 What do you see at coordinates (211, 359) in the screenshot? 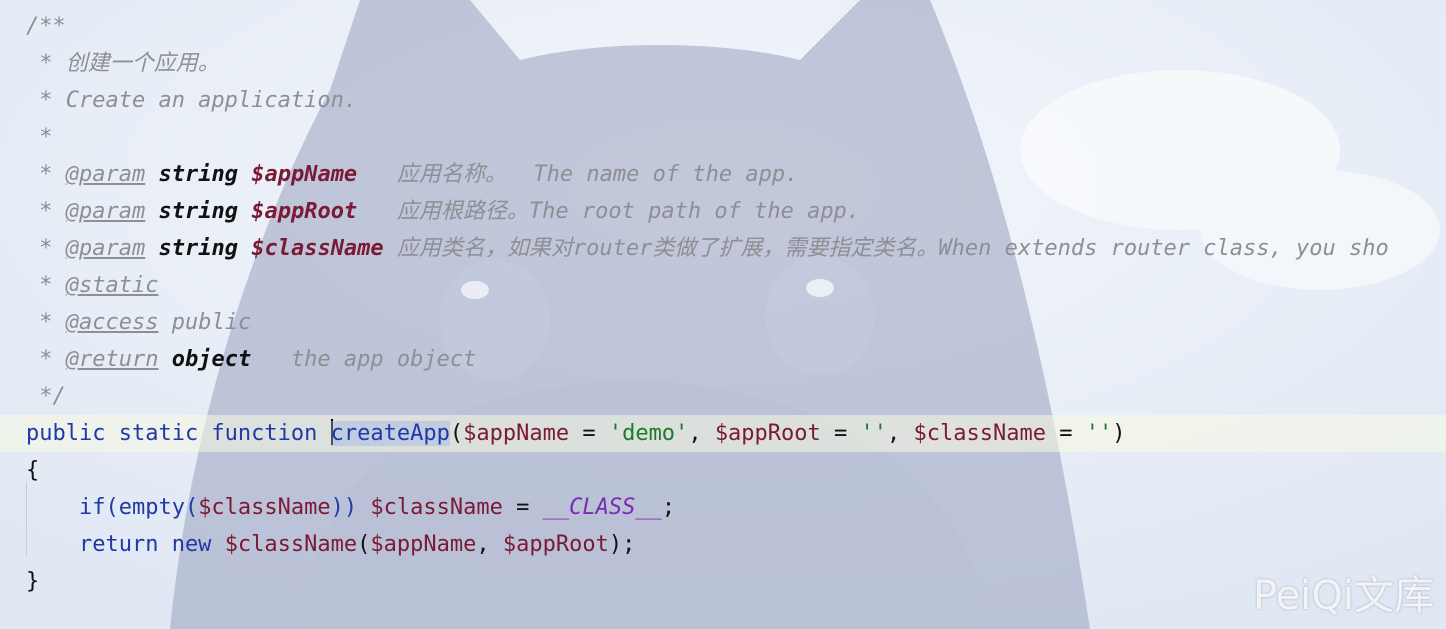
I see `code-token: object` at bounding box center [211, 359].